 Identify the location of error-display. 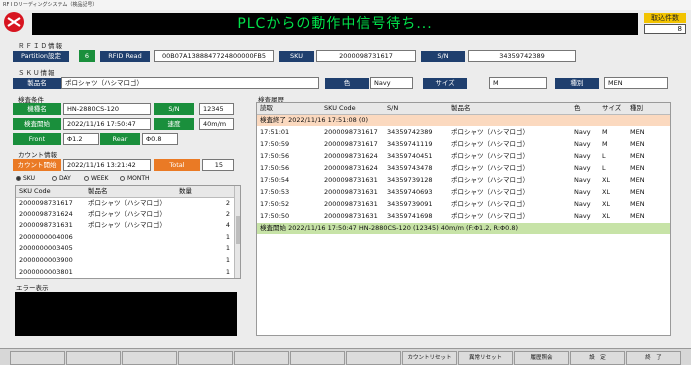
(126, 314).